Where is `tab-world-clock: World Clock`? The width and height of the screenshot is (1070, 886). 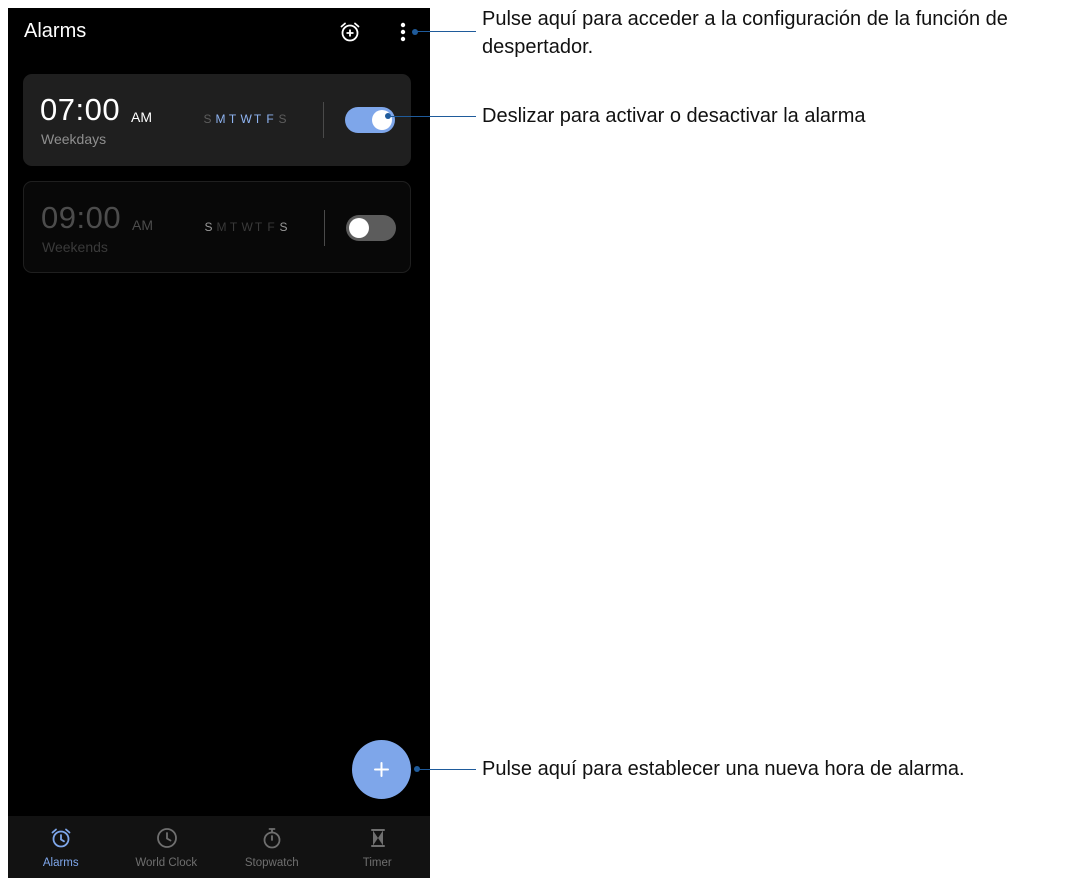
tab-world-clock: World Clock is located at coordinates (167, 847).